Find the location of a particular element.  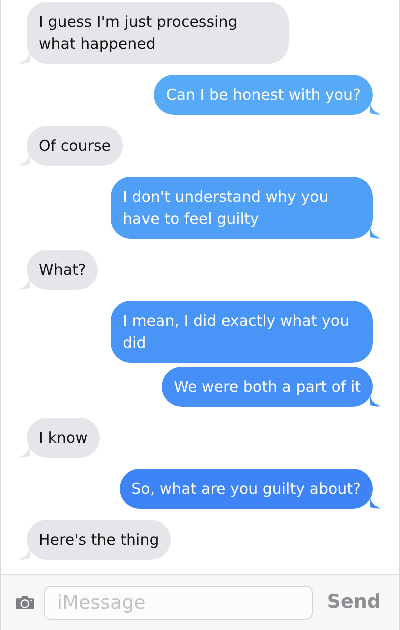

message-bubble: I mean, I did exactly what you did is located at coordinates (242, 332).